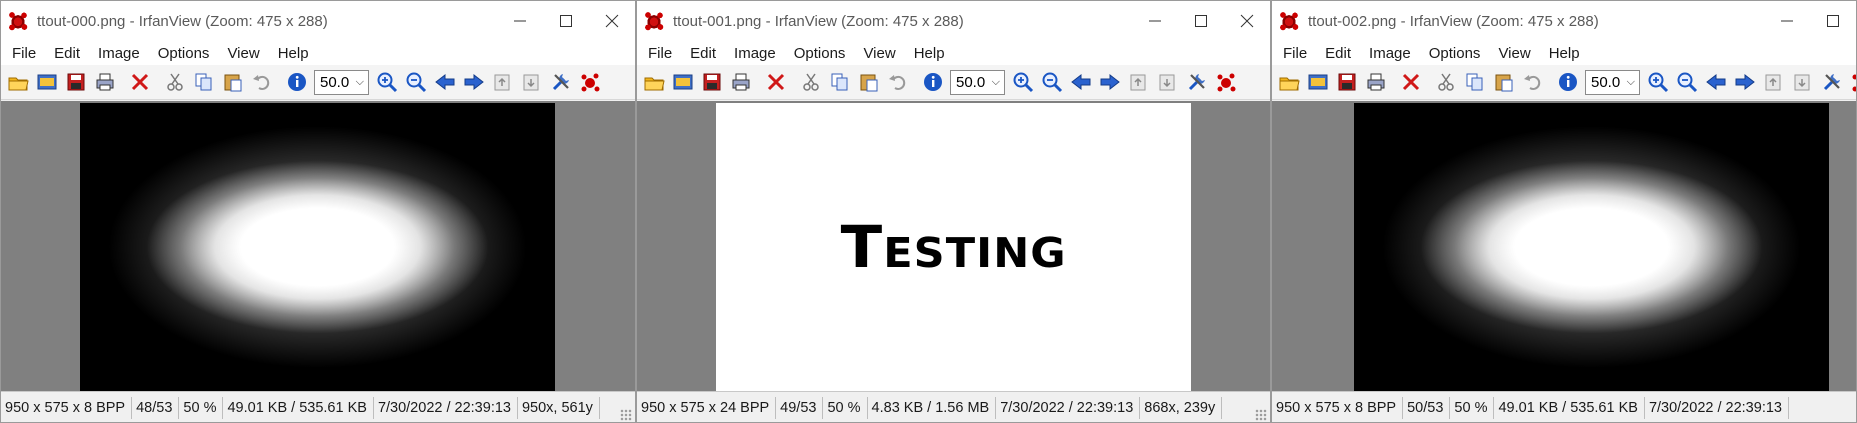 Image resolution: width=1857 pixels, height=423 pixels. What do you see at coordinates (359, 81) in the screenshot?
I see `chevron-down-icon: ⌵` at bounding box center [359, 81].